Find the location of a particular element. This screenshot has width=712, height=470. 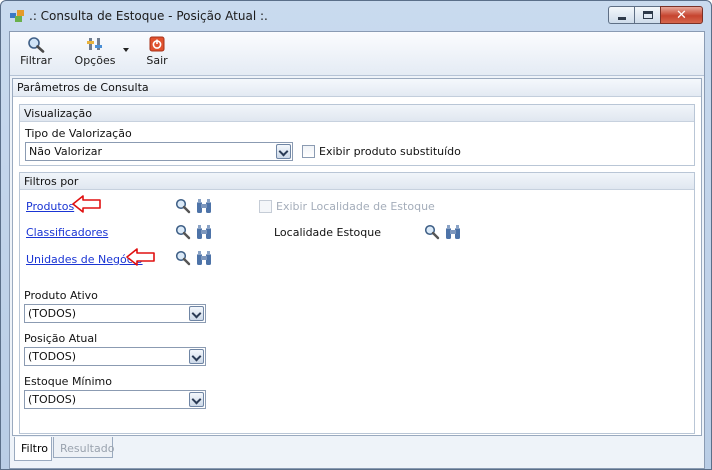

magnifier-icon is located at coordinates (36, 45).